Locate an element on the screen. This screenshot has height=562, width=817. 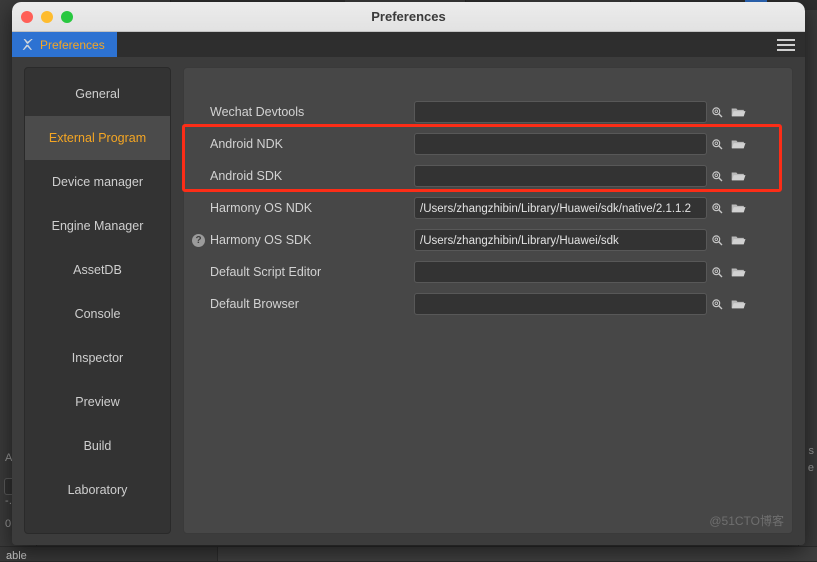
setting-row-android-sdk: Android SDK is located at coordinates (488, 176).